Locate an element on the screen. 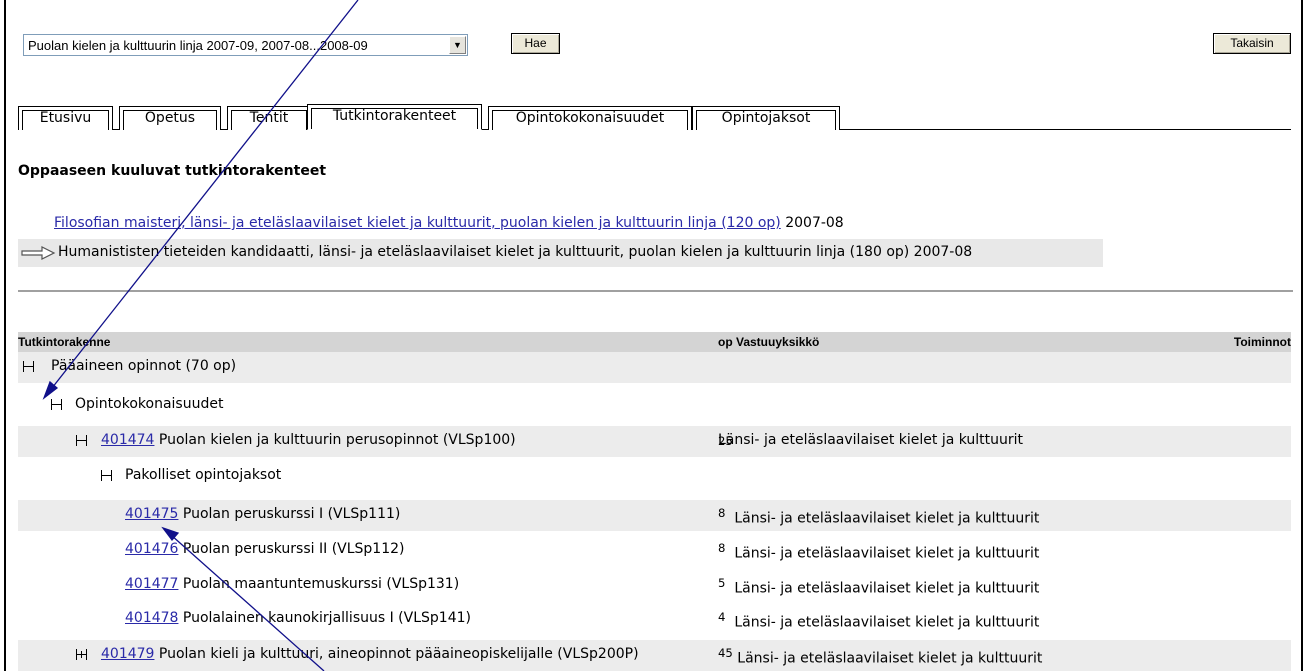 Image resolution: width=1311 pixels, height=671 pixels. course-code-link: 401477 is located at coordinates (151, 584).